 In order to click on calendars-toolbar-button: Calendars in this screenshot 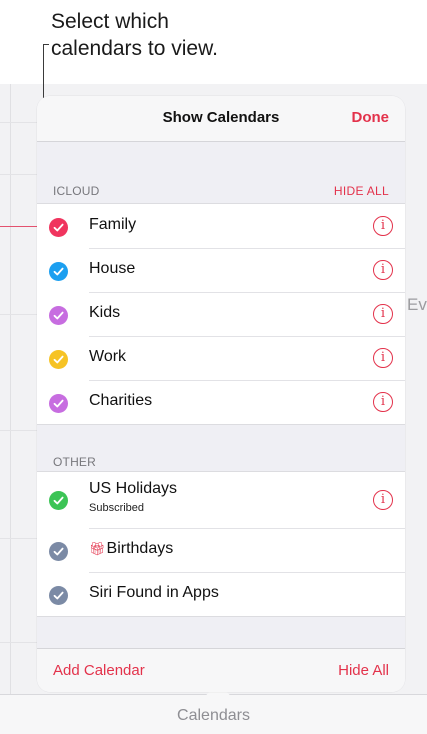, I will do `click(213, 716)`.